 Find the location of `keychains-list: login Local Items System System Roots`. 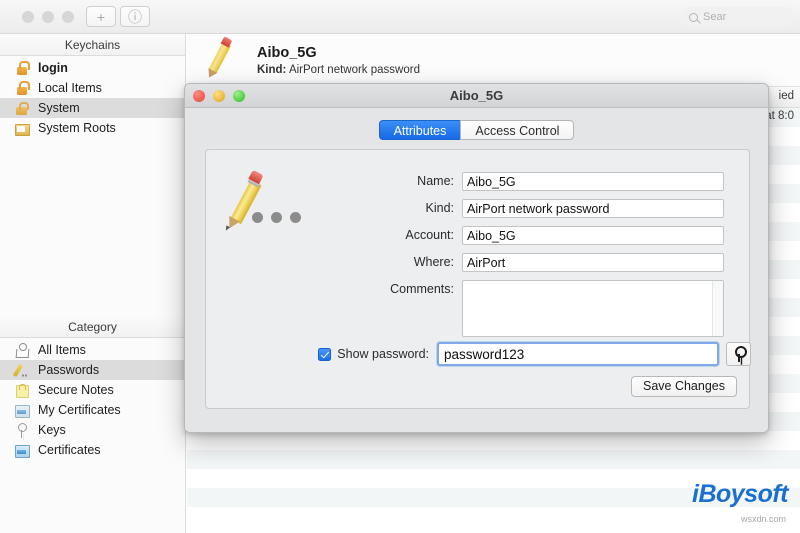

keychains-list: login Local Items System System Roots is located at coordinates (92, 97).